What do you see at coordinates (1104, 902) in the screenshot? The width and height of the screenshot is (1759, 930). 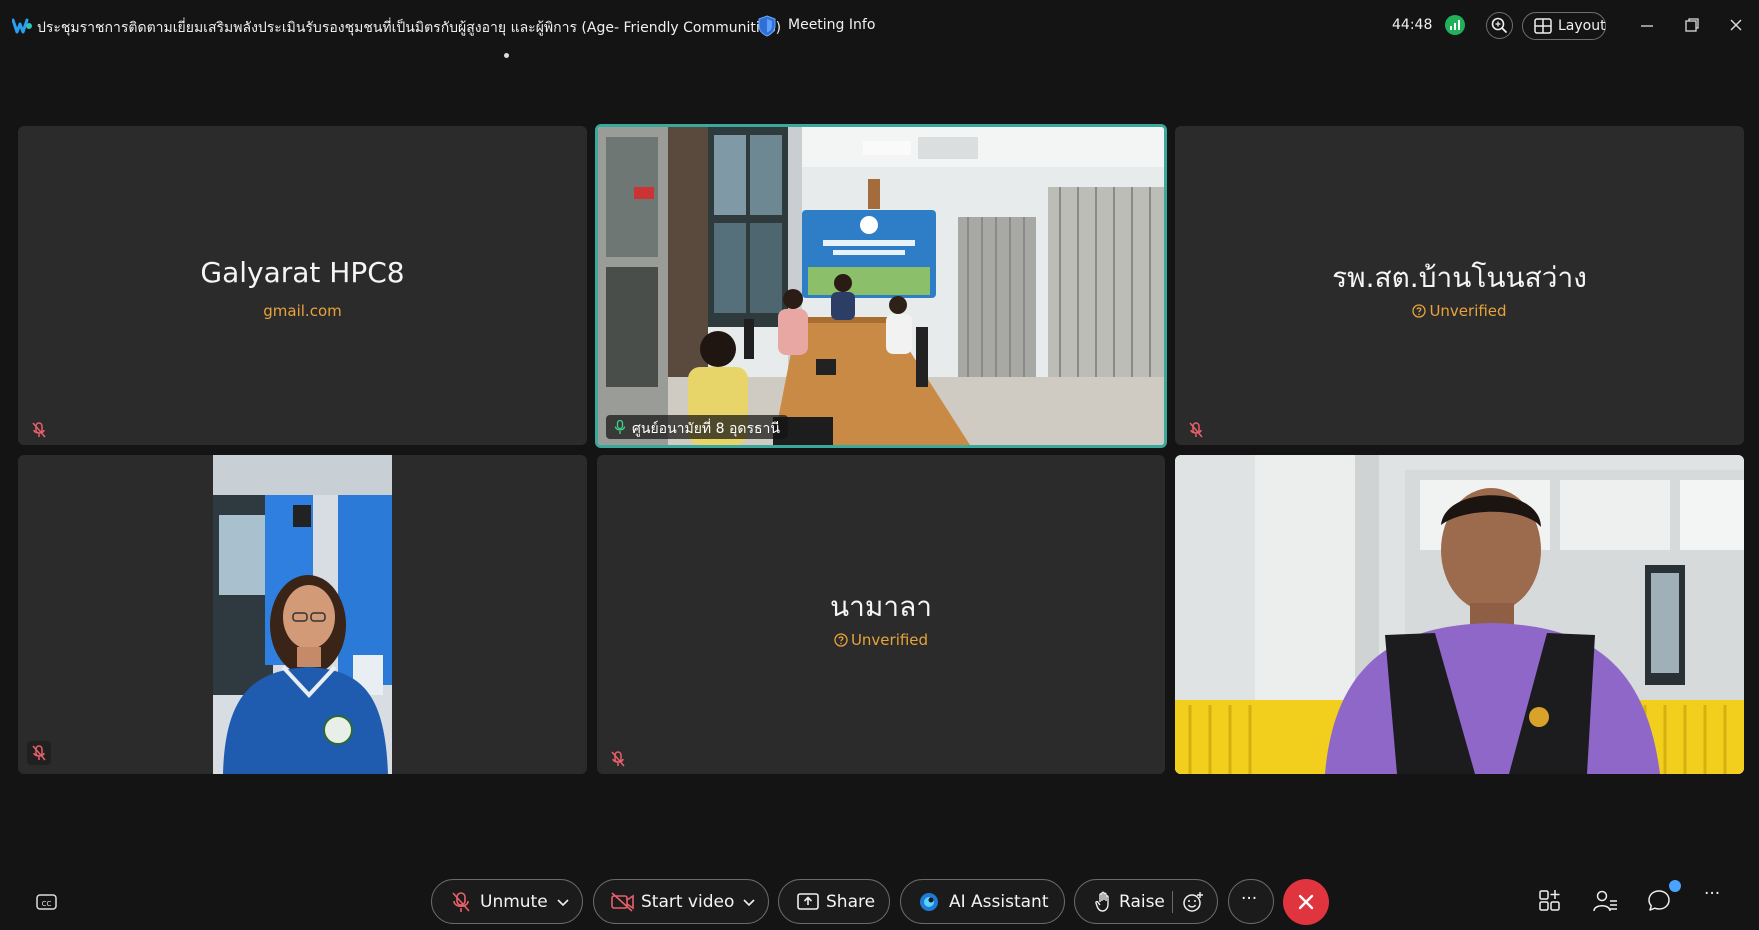 I see `hand-icon` at bounding box center [1104, 902].